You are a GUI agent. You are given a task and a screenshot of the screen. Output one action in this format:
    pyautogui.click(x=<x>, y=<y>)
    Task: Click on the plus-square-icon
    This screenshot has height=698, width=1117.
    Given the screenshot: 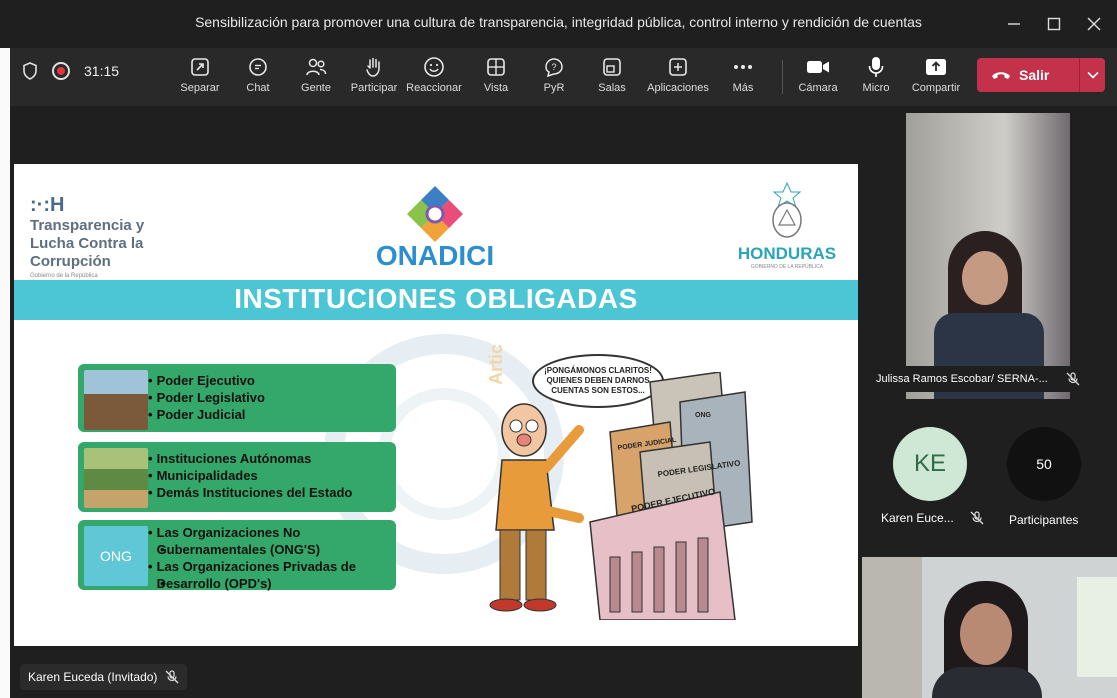 What is the action you would take?
    pyautogui.click(x=678, y=67)
    